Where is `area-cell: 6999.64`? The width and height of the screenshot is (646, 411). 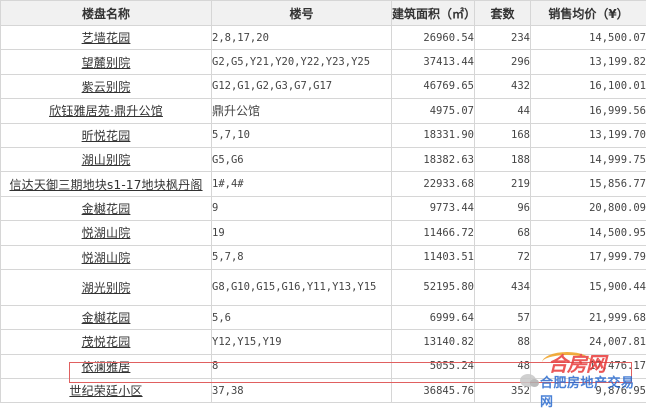
area-cell: 6999.64 is located at coordinates (433, 317).